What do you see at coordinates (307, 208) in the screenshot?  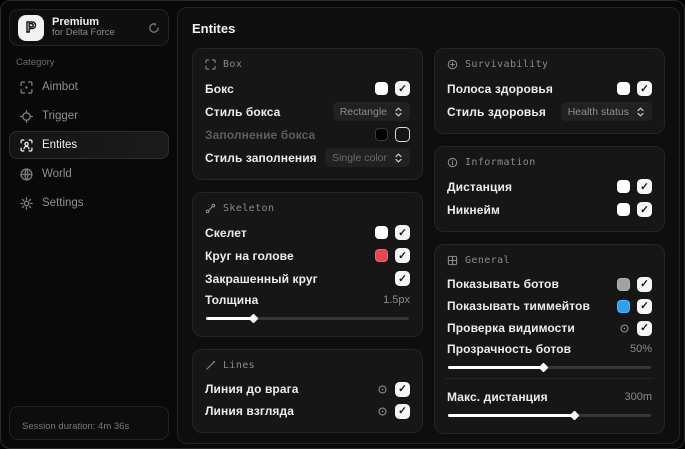 I see `card-skeleton-header: Skeleton` at bounding box center [307, 208].